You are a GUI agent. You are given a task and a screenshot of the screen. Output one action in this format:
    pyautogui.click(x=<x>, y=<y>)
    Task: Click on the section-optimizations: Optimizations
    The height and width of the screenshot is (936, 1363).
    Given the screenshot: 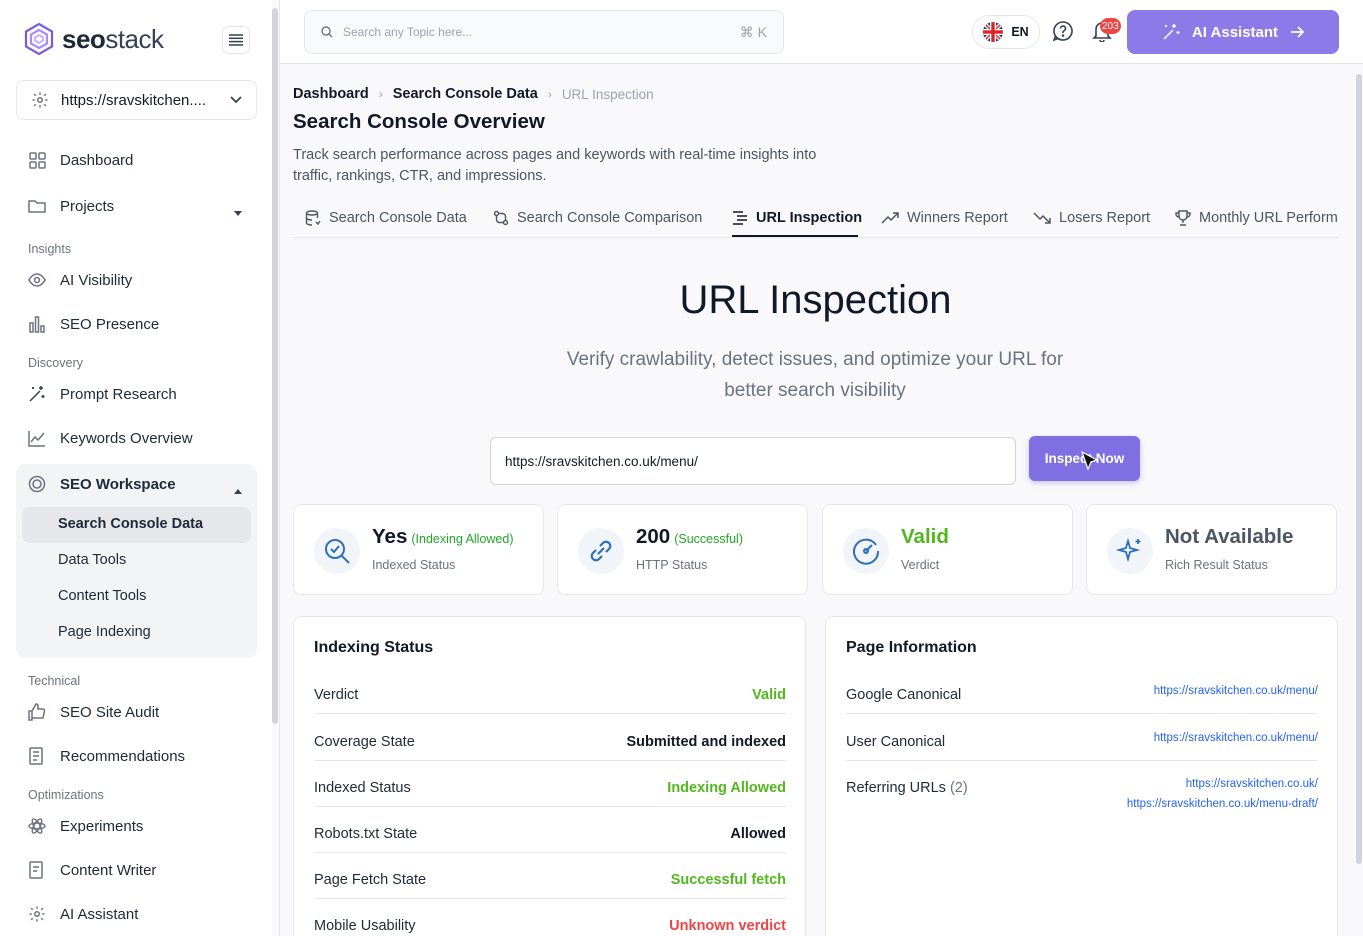 What is the action you would take?
    pyautogui.click(x=66, y=795)
    